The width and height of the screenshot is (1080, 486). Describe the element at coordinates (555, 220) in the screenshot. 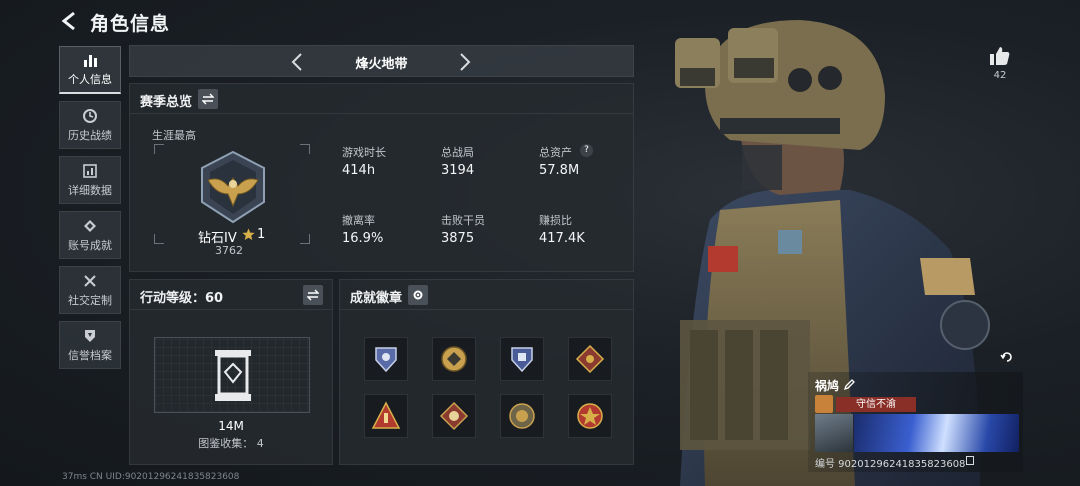

I see `stat-label: 赚损比` at that location.